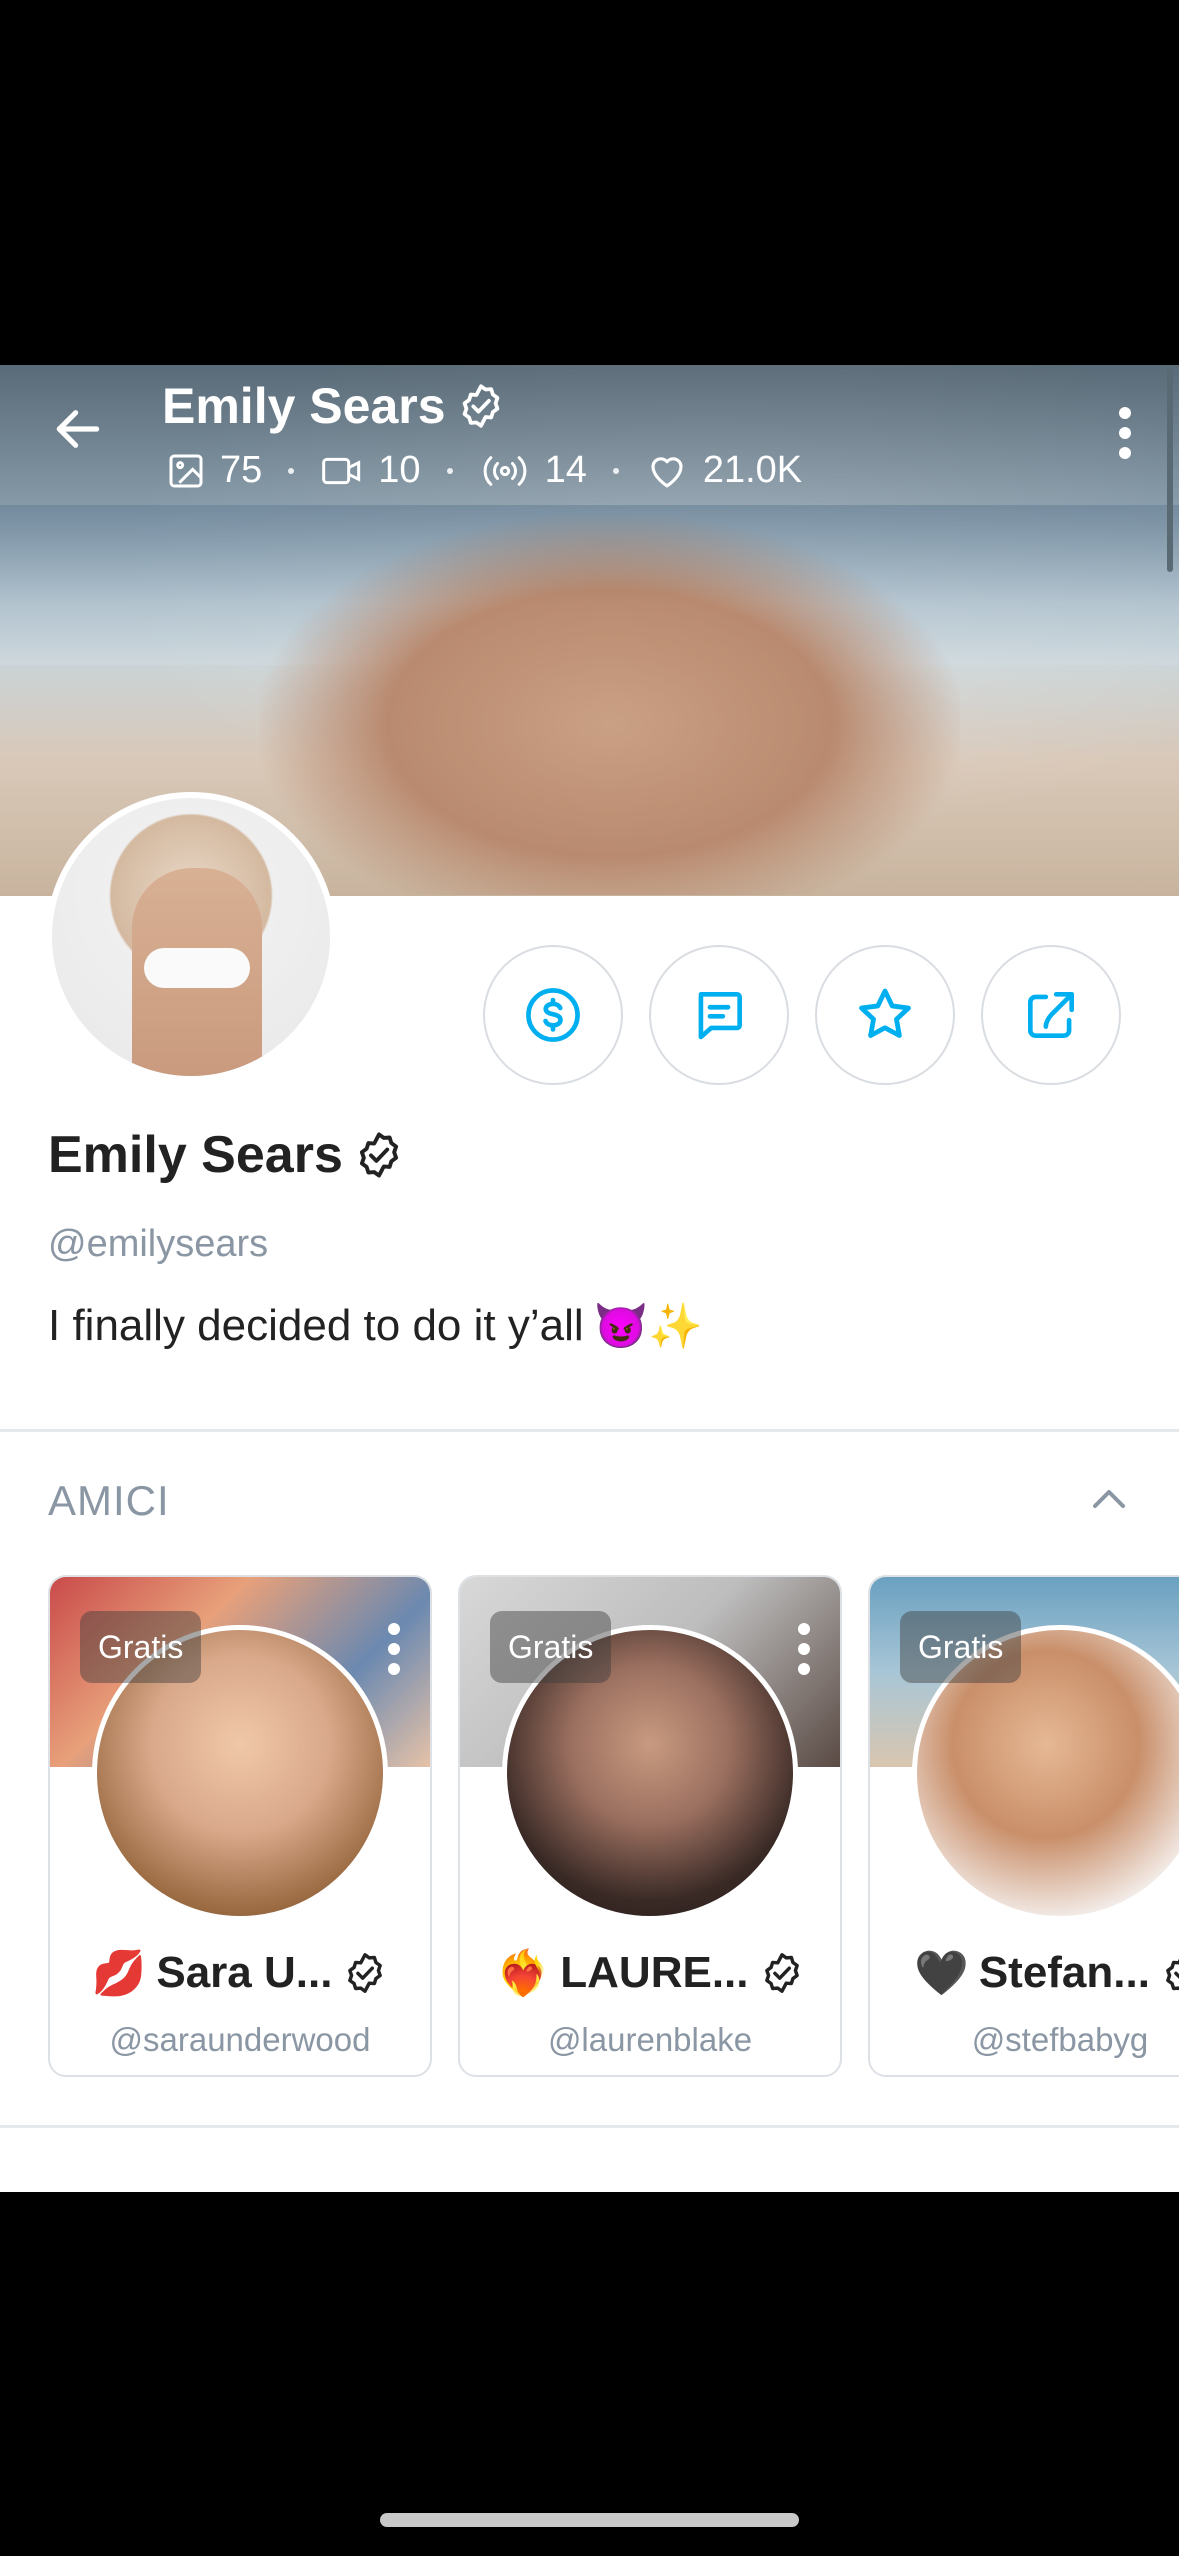  I want to click on profile-handle: @emilysears, so click(158, 1244).